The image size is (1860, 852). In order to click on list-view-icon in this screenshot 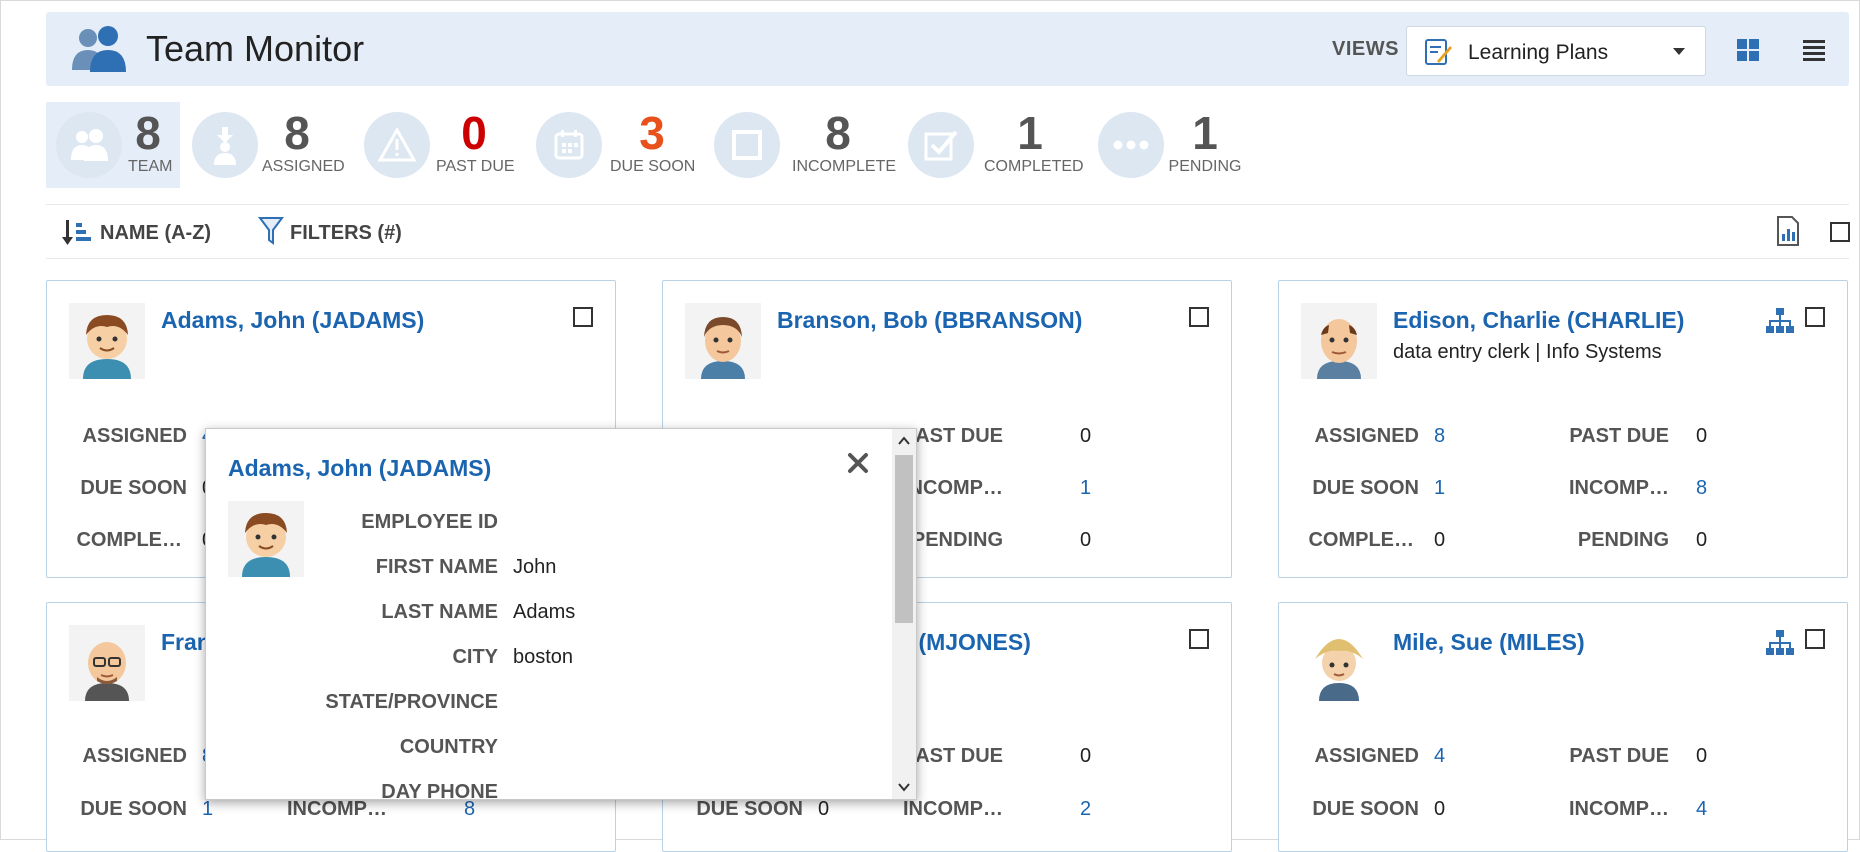, I will do `click(1814, 50)`.